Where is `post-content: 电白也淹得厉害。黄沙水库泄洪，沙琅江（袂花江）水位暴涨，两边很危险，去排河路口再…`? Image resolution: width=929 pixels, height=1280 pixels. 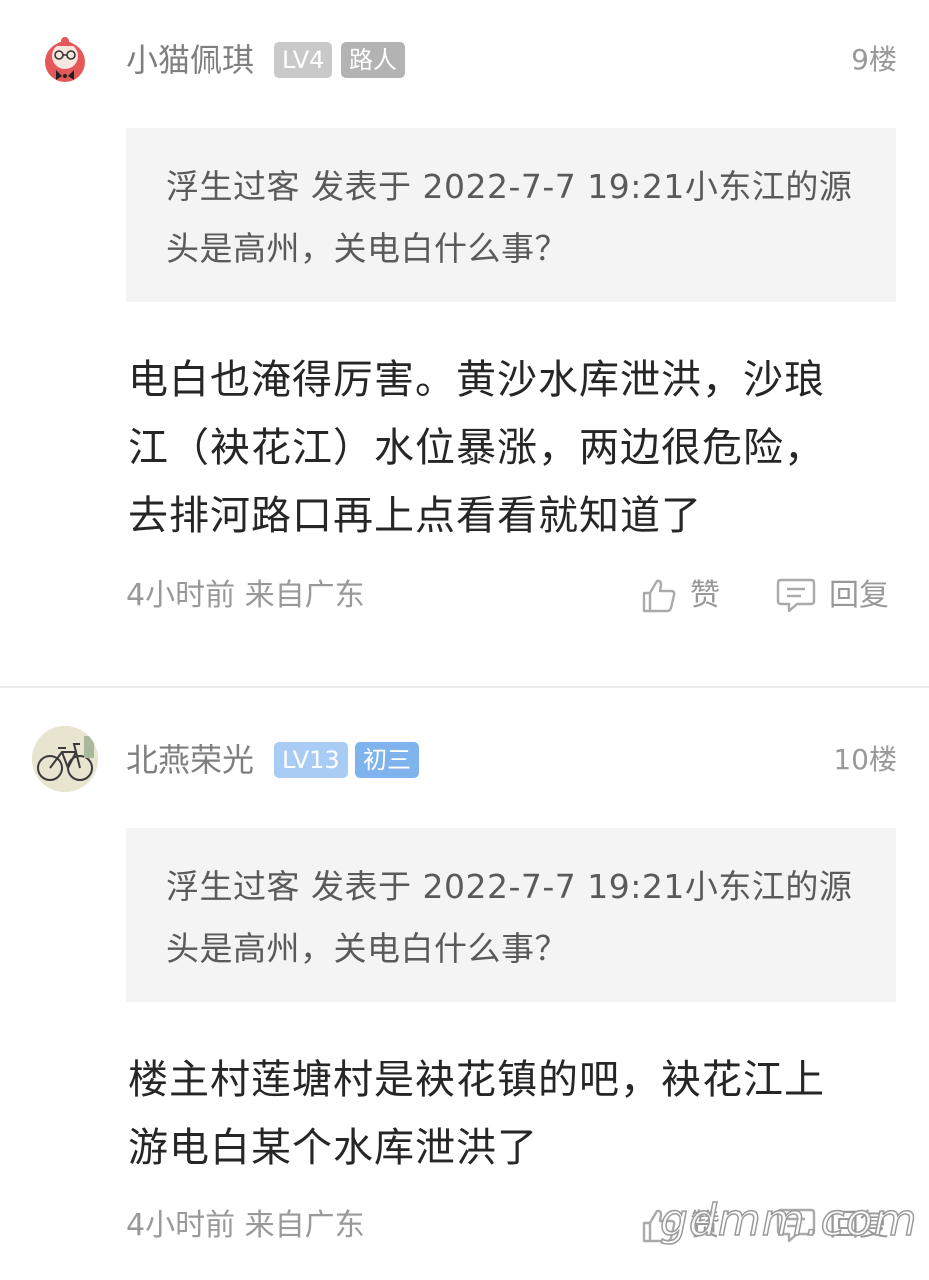 post-content: 电白也淹得厉害。黄沙水库泄洪，沙琅江（袂花江）水位暴涨，两边很危险，去排河路口再… is located at coordinates (476, 448).